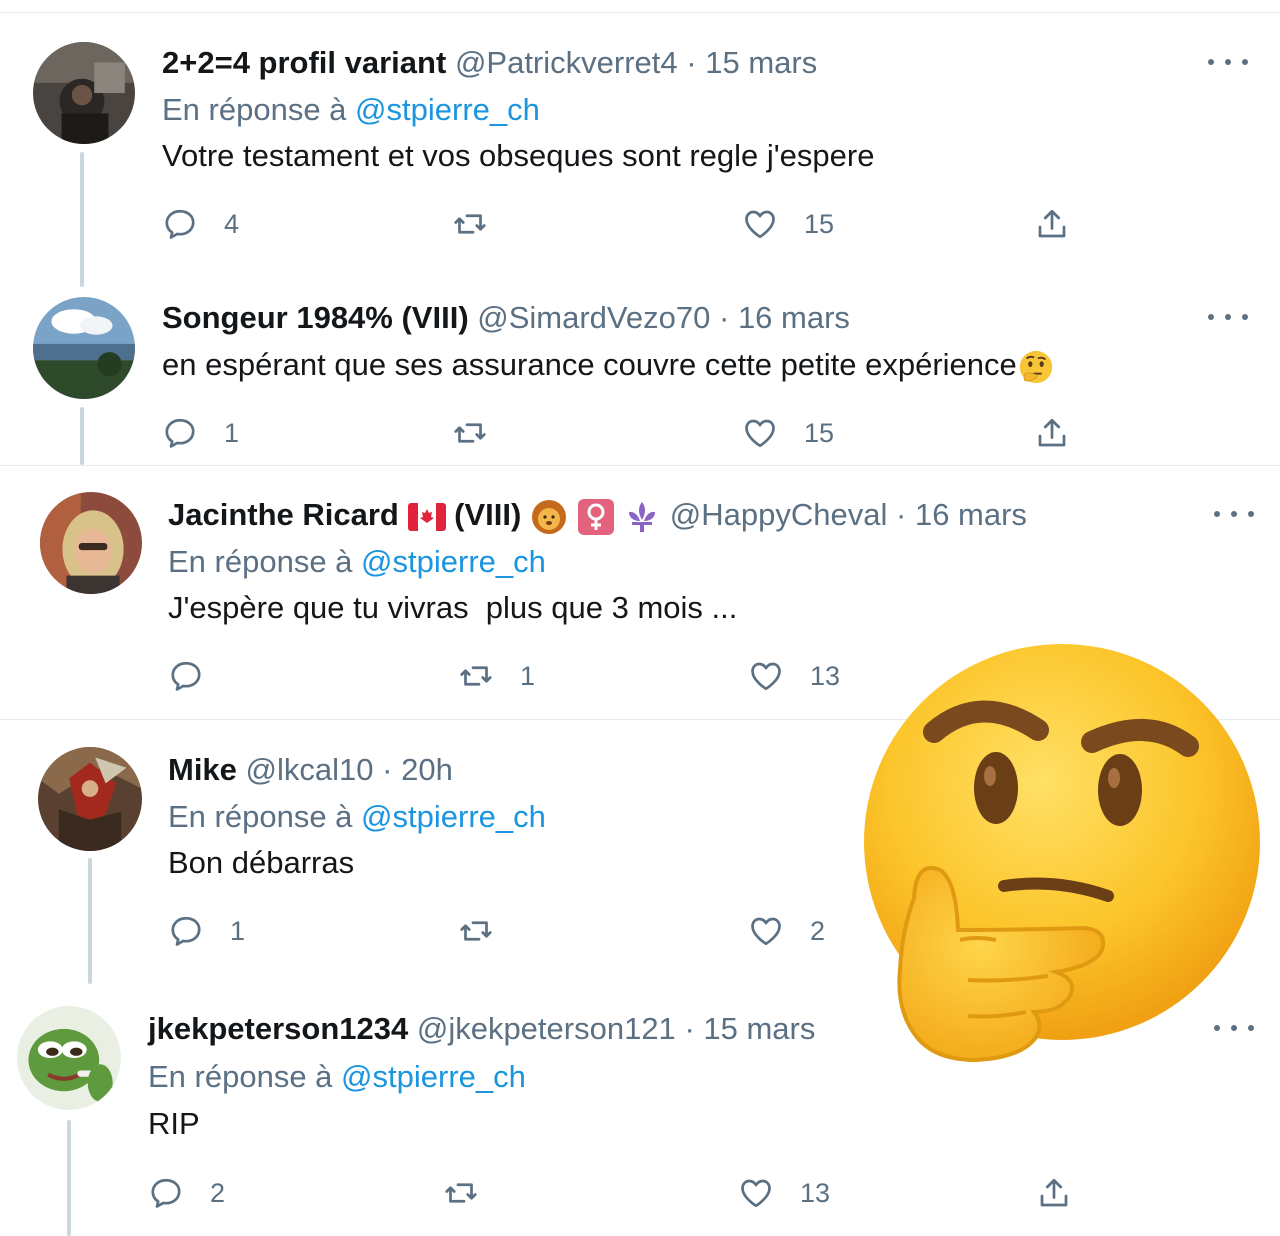 This screenshot has height=1236, width=1280. What do you see at coordinates (278, 1028) in the screenshot?
I see `display-name: jkekpeterson1234` at bounding box center [278, 1028].